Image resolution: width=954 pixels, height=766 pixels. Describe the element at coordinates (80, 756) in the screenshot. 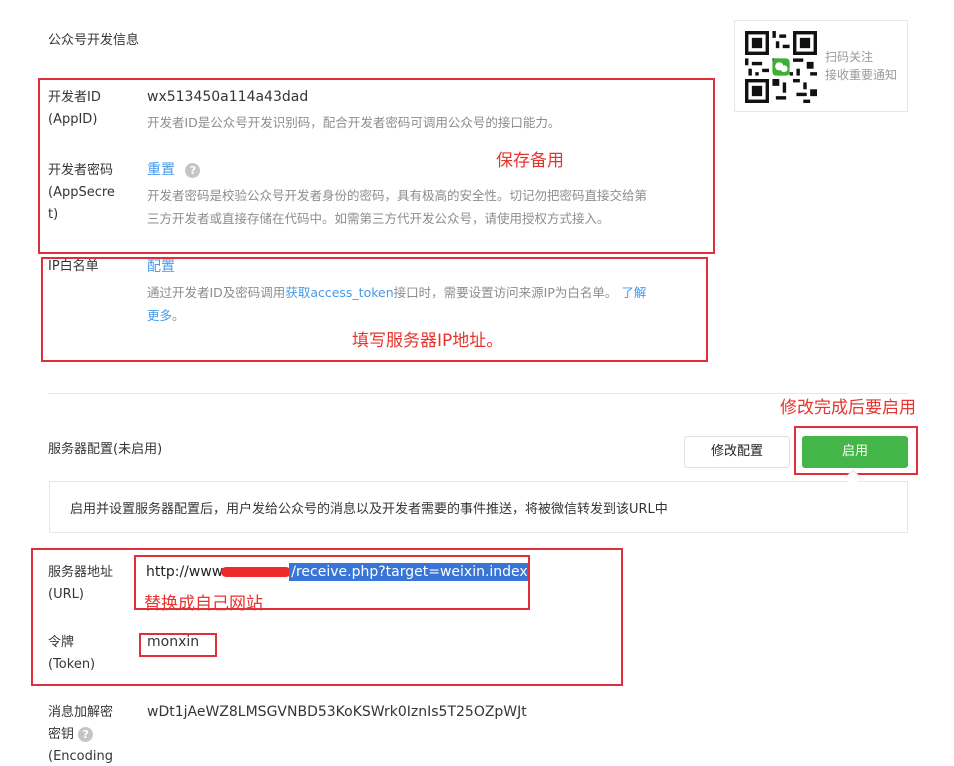

I see `encoding-key-label-line3: (Encoding` at that location.